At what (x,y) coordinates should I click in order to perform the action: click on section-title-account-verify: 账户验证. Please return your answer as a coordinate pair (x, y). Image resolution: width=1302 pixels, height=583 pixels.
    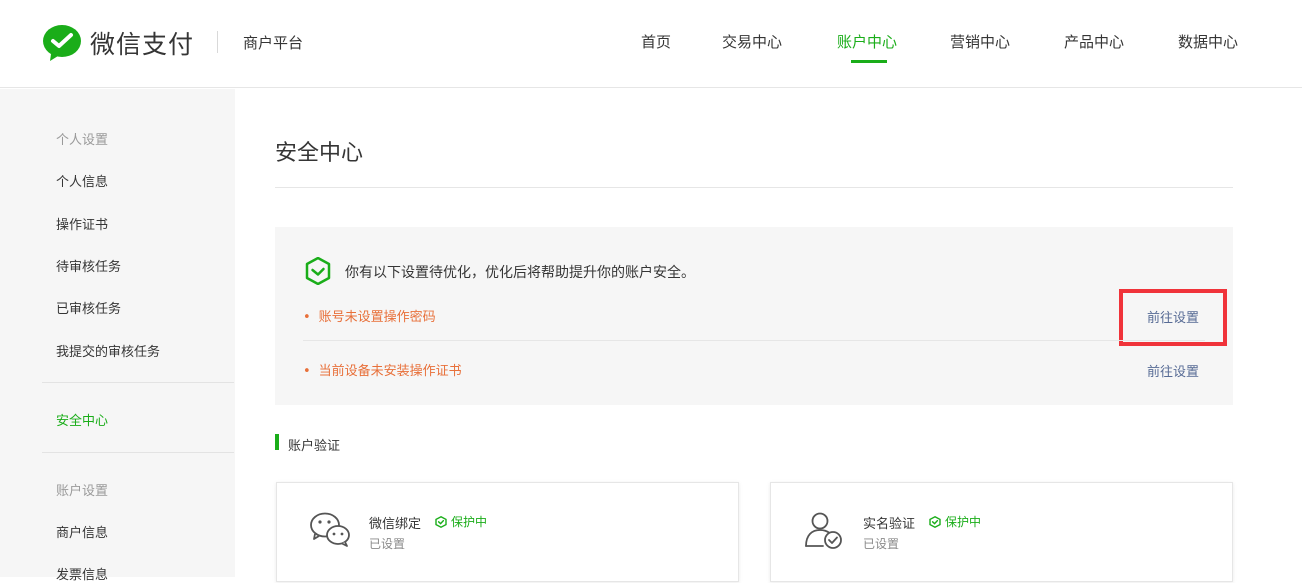
    Looking at the image, I should click on (314, 446).